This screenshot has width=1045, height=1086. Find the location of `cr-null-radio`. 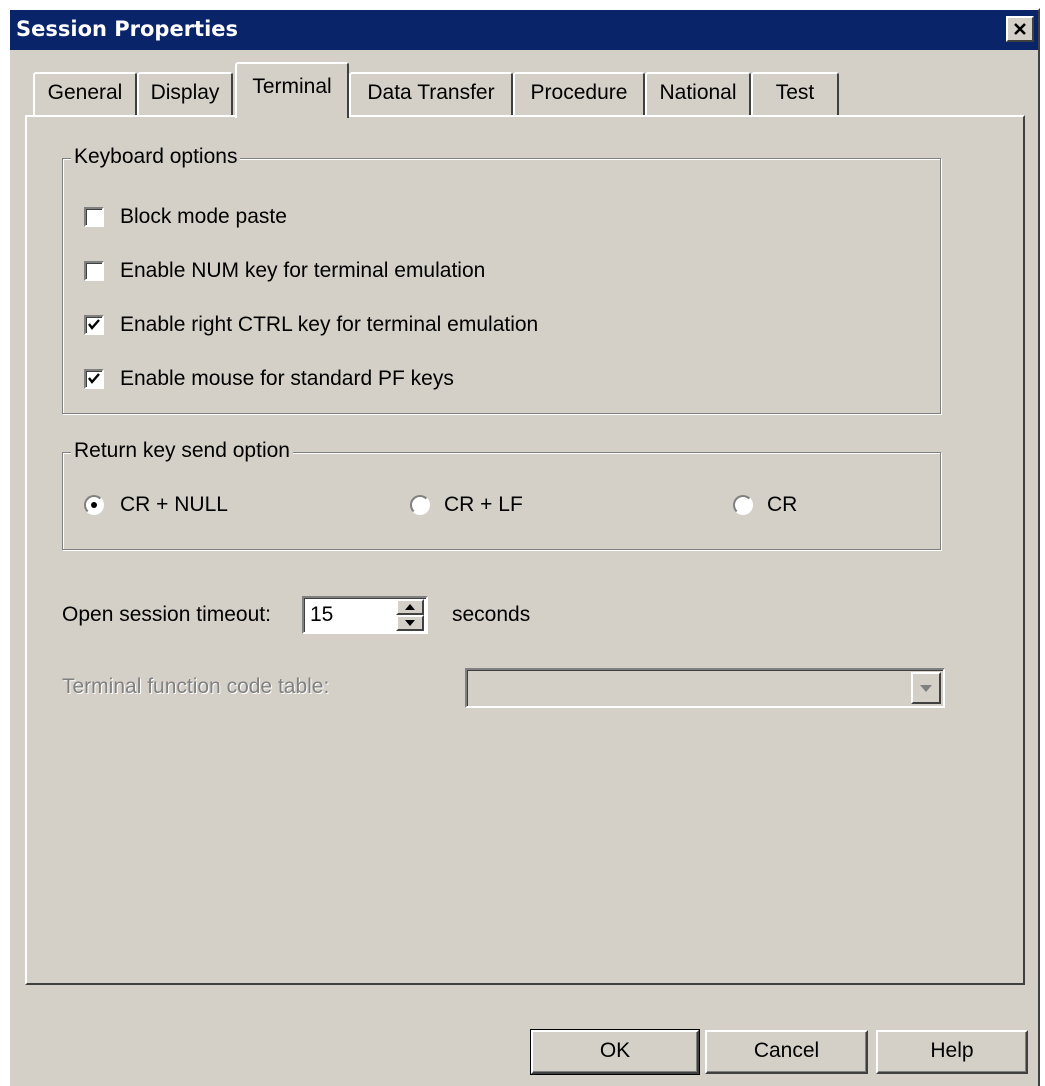

cr-null-radio is located at coordinates (94, 505).